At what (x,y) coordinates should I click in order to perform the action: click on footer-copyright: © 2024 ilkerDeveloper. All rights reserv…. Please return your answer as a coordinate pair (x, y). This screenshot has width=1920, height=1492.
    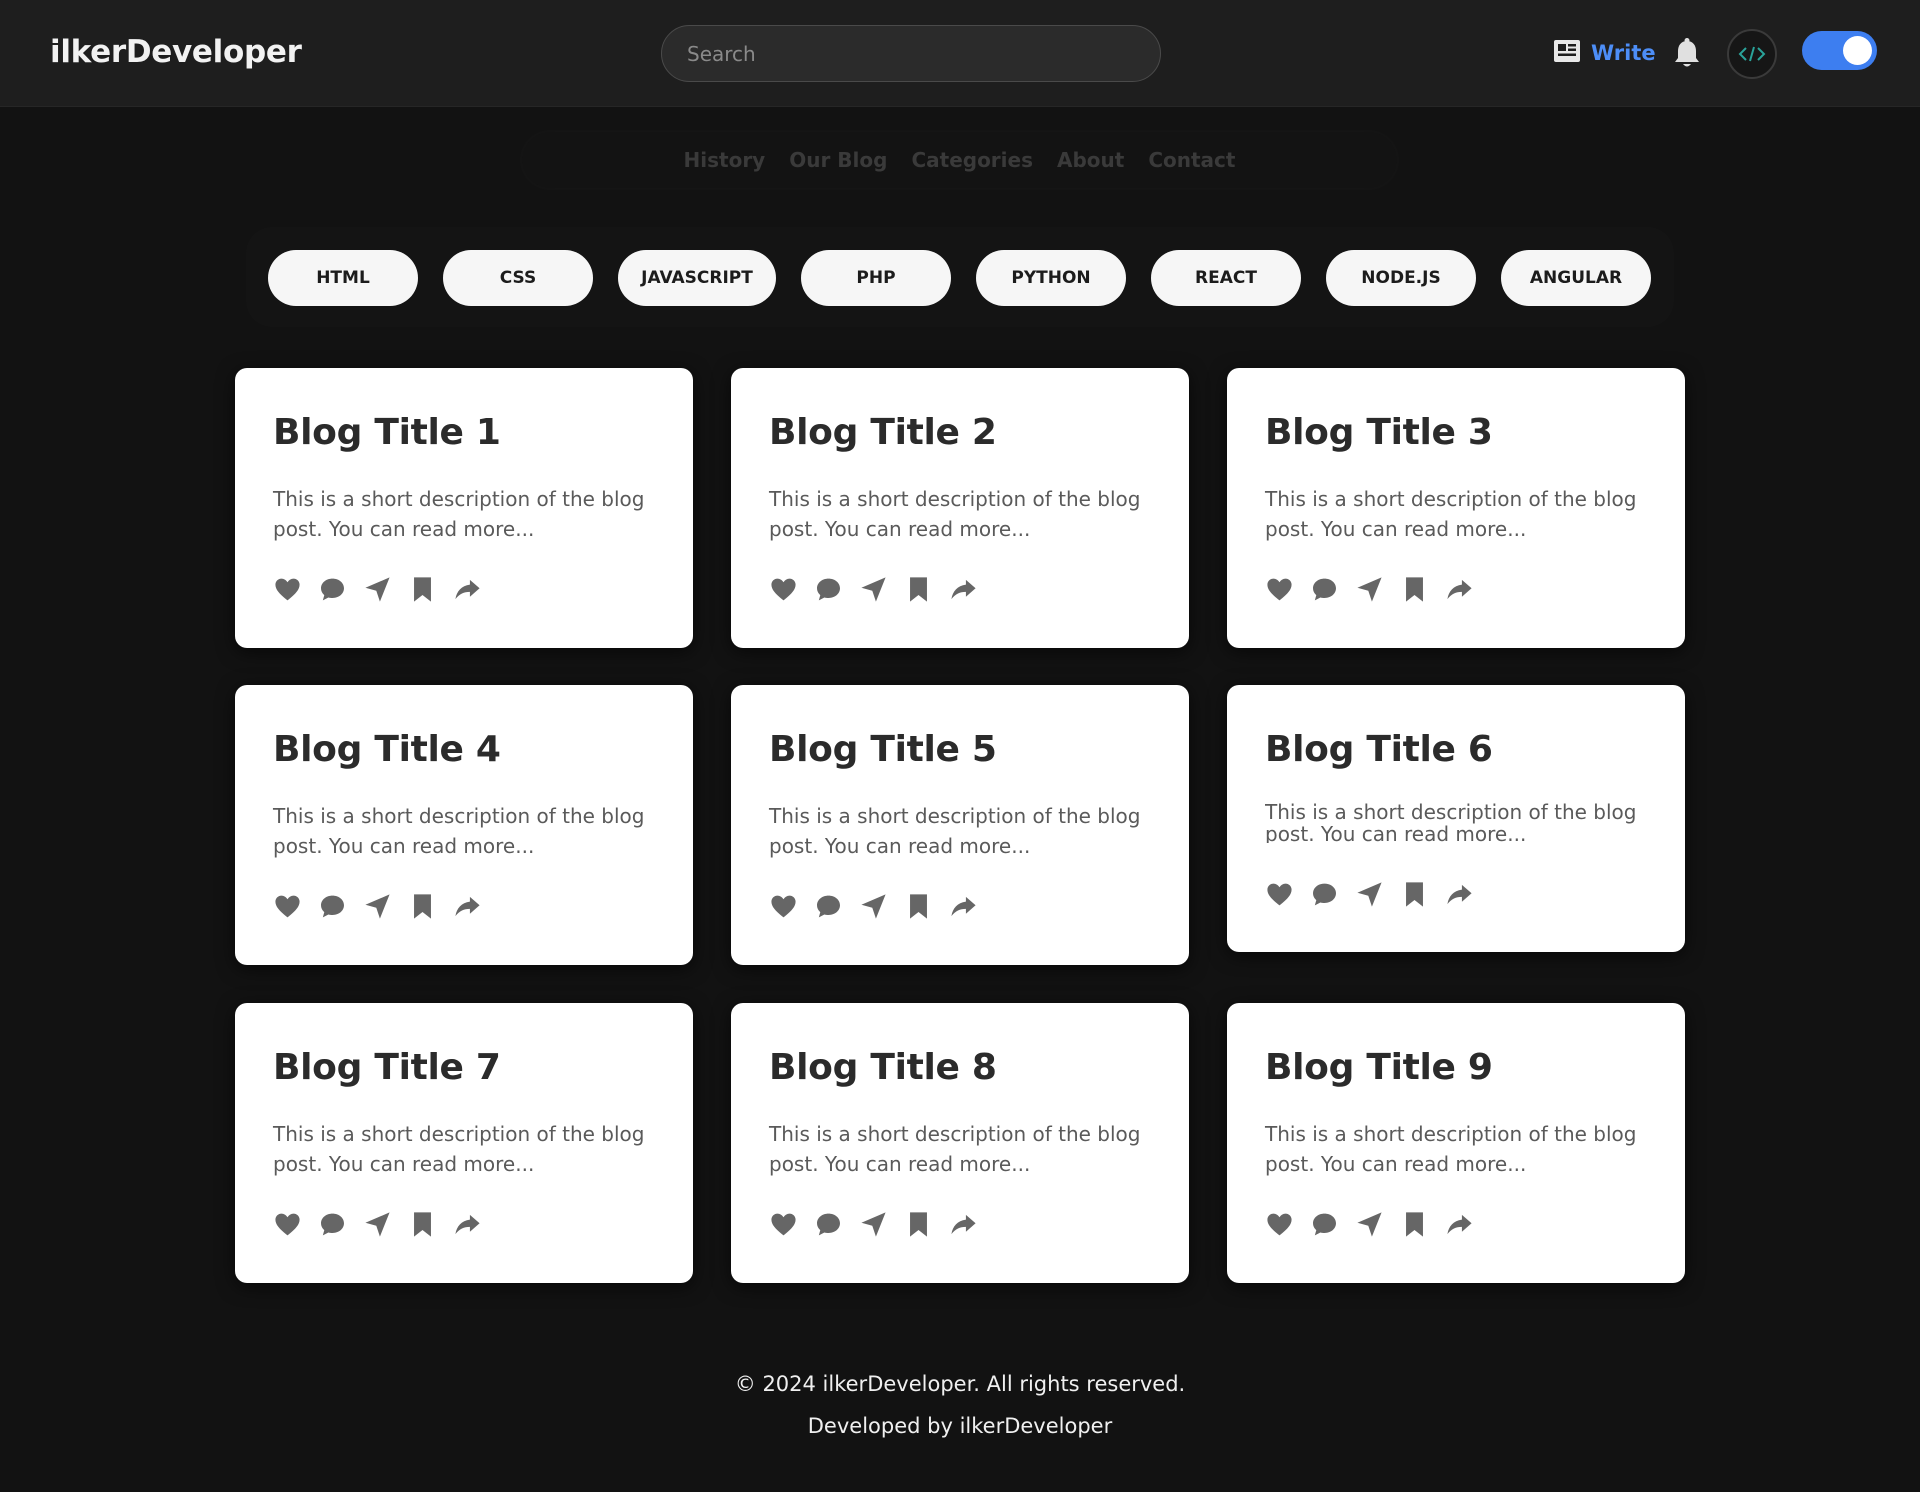
    Looking at the image, I should click on (960, 1384).